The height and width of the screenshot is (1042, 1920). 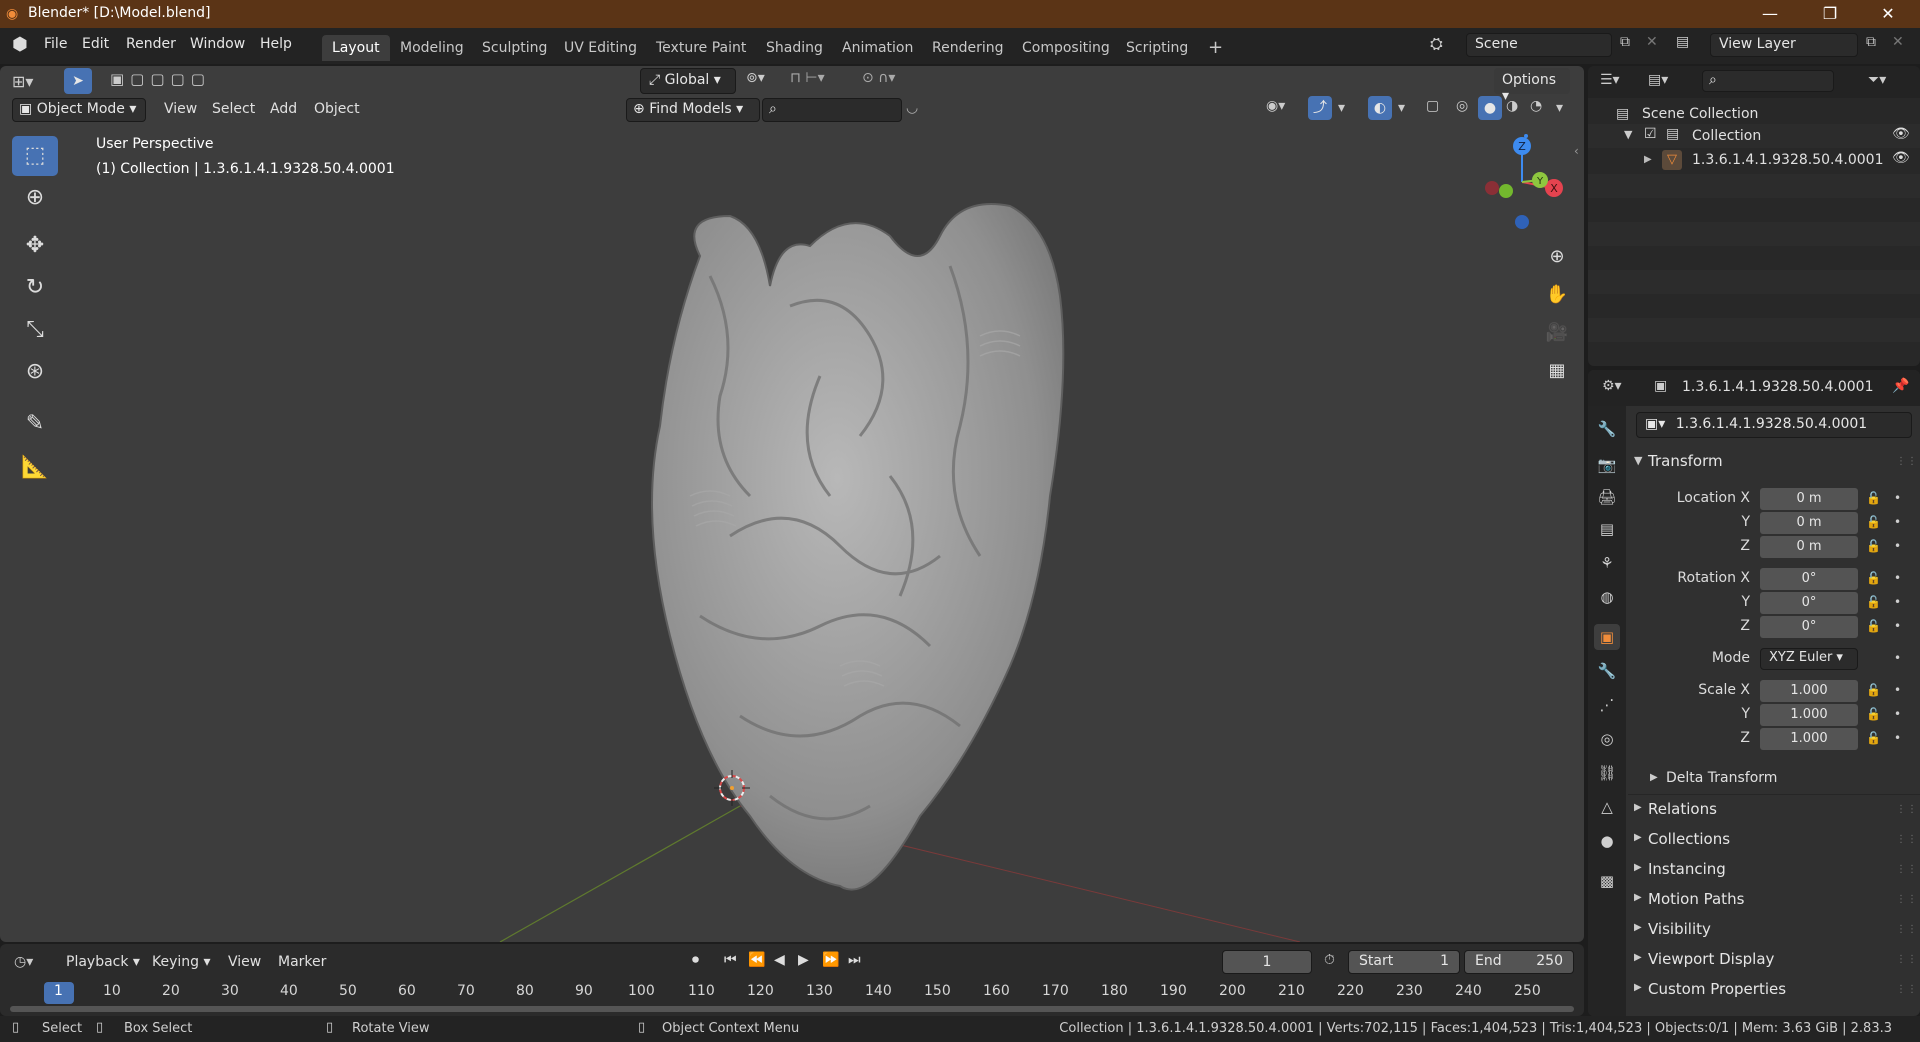 I want to click on viewport-display-arrow-icon: ▶, so click(x=1638, y=957).